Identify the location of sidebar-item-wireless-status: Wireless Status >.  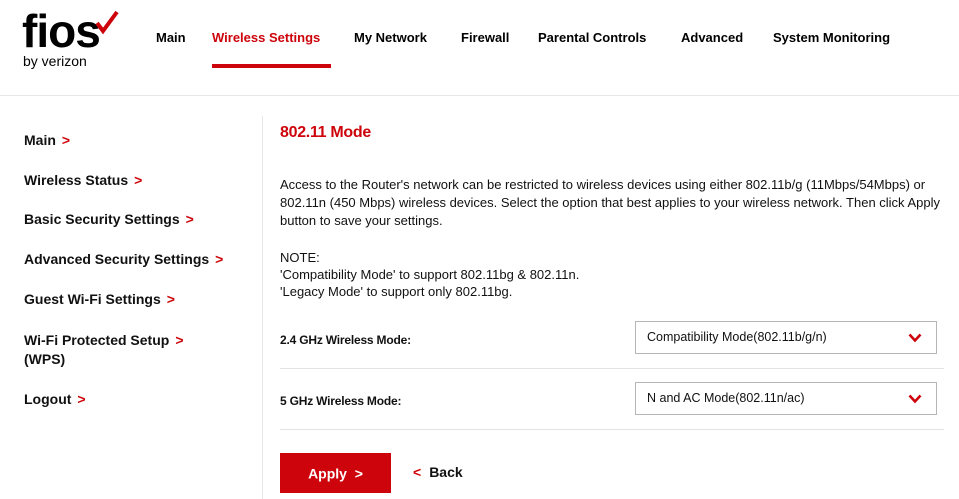
(83, 180).